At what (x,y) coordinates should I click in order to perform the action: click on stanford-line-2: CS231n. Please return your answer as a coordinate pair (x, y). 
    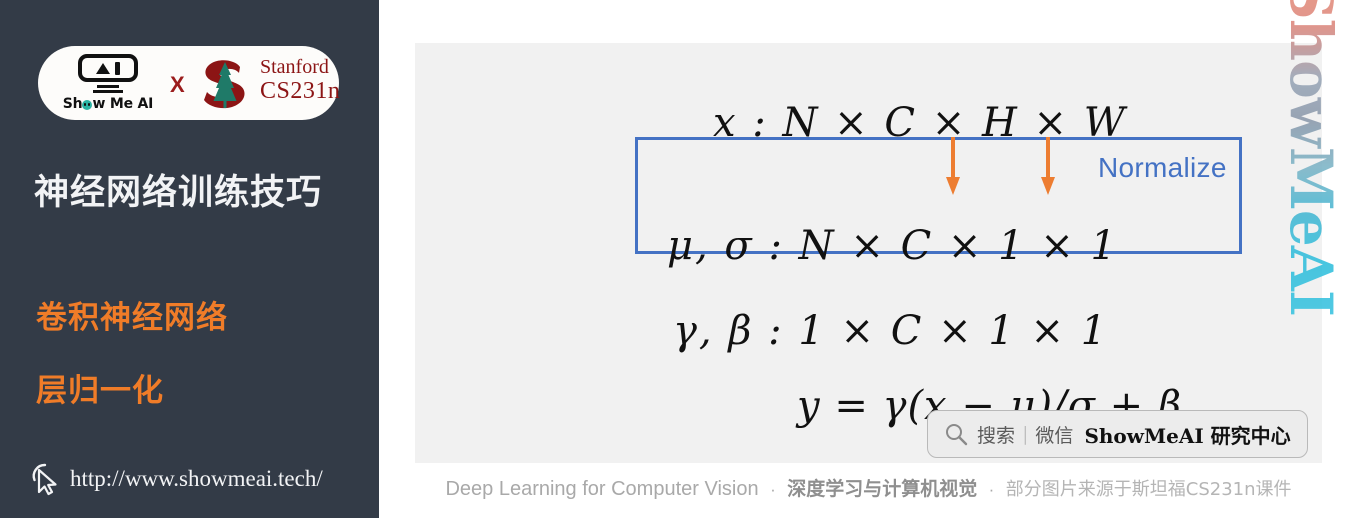
    Looking at the image, I should click on (300, 91).